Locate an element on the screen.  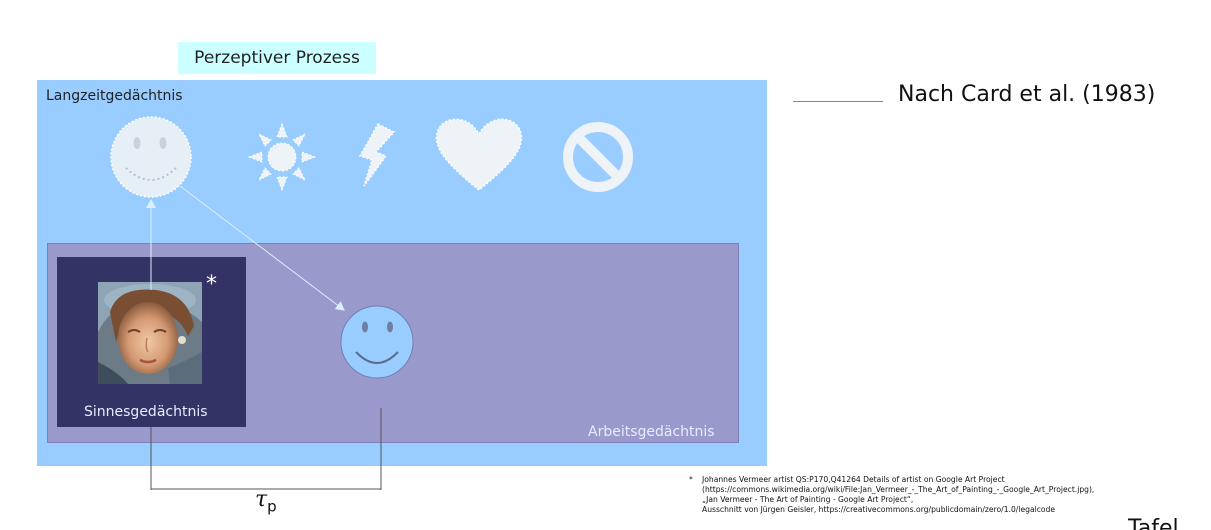
source-divider is located at coordinates (838, 101).